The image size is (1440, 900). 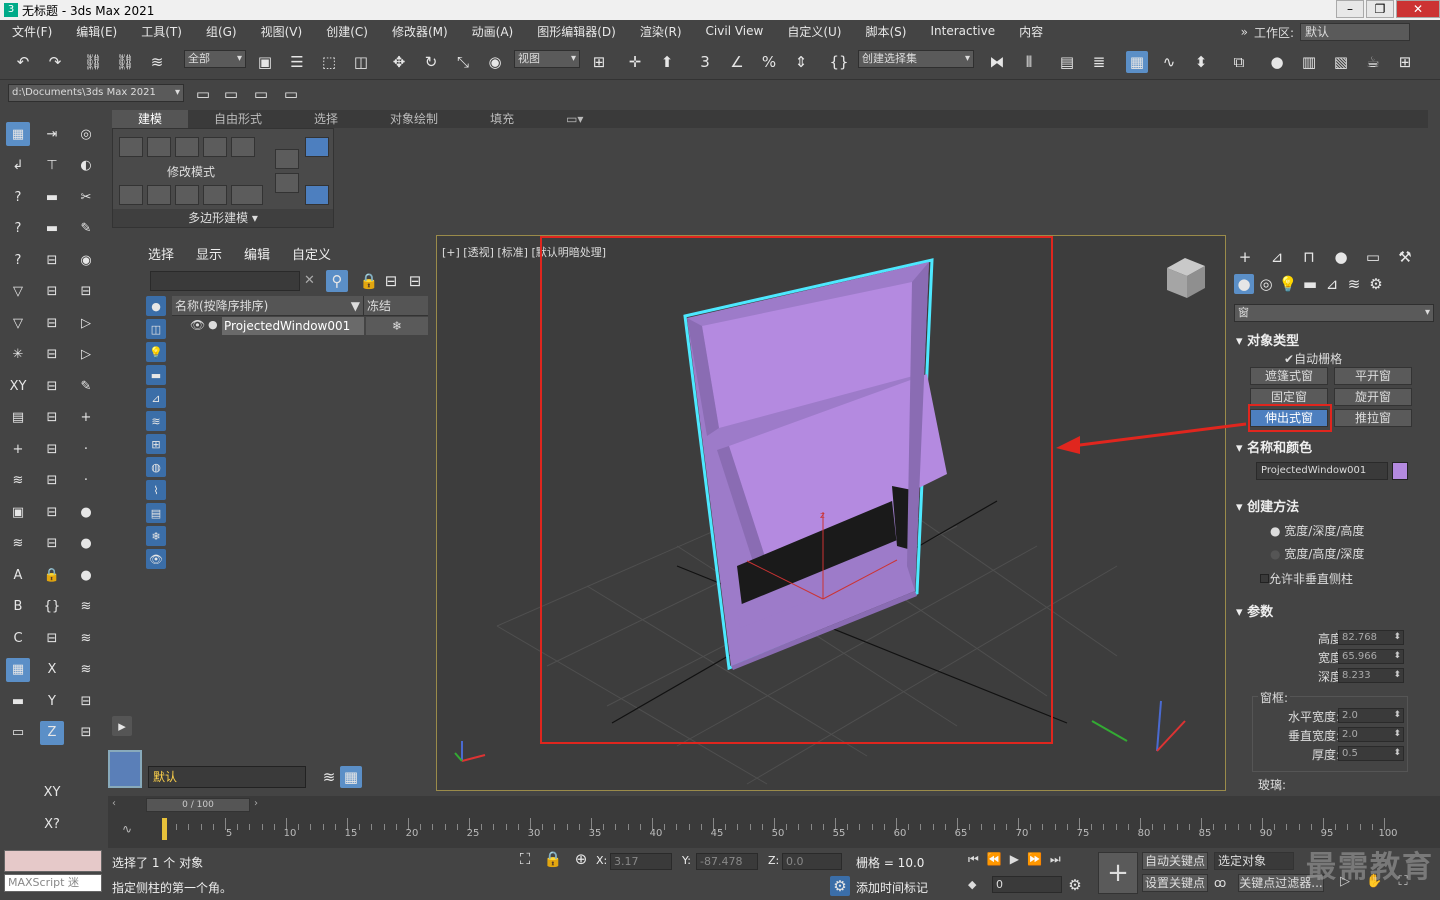 What do you see at coordinates (1371, 637) in the screenshot?
I see `height-spinner: 82.768` at bounding box center [1371, 637].